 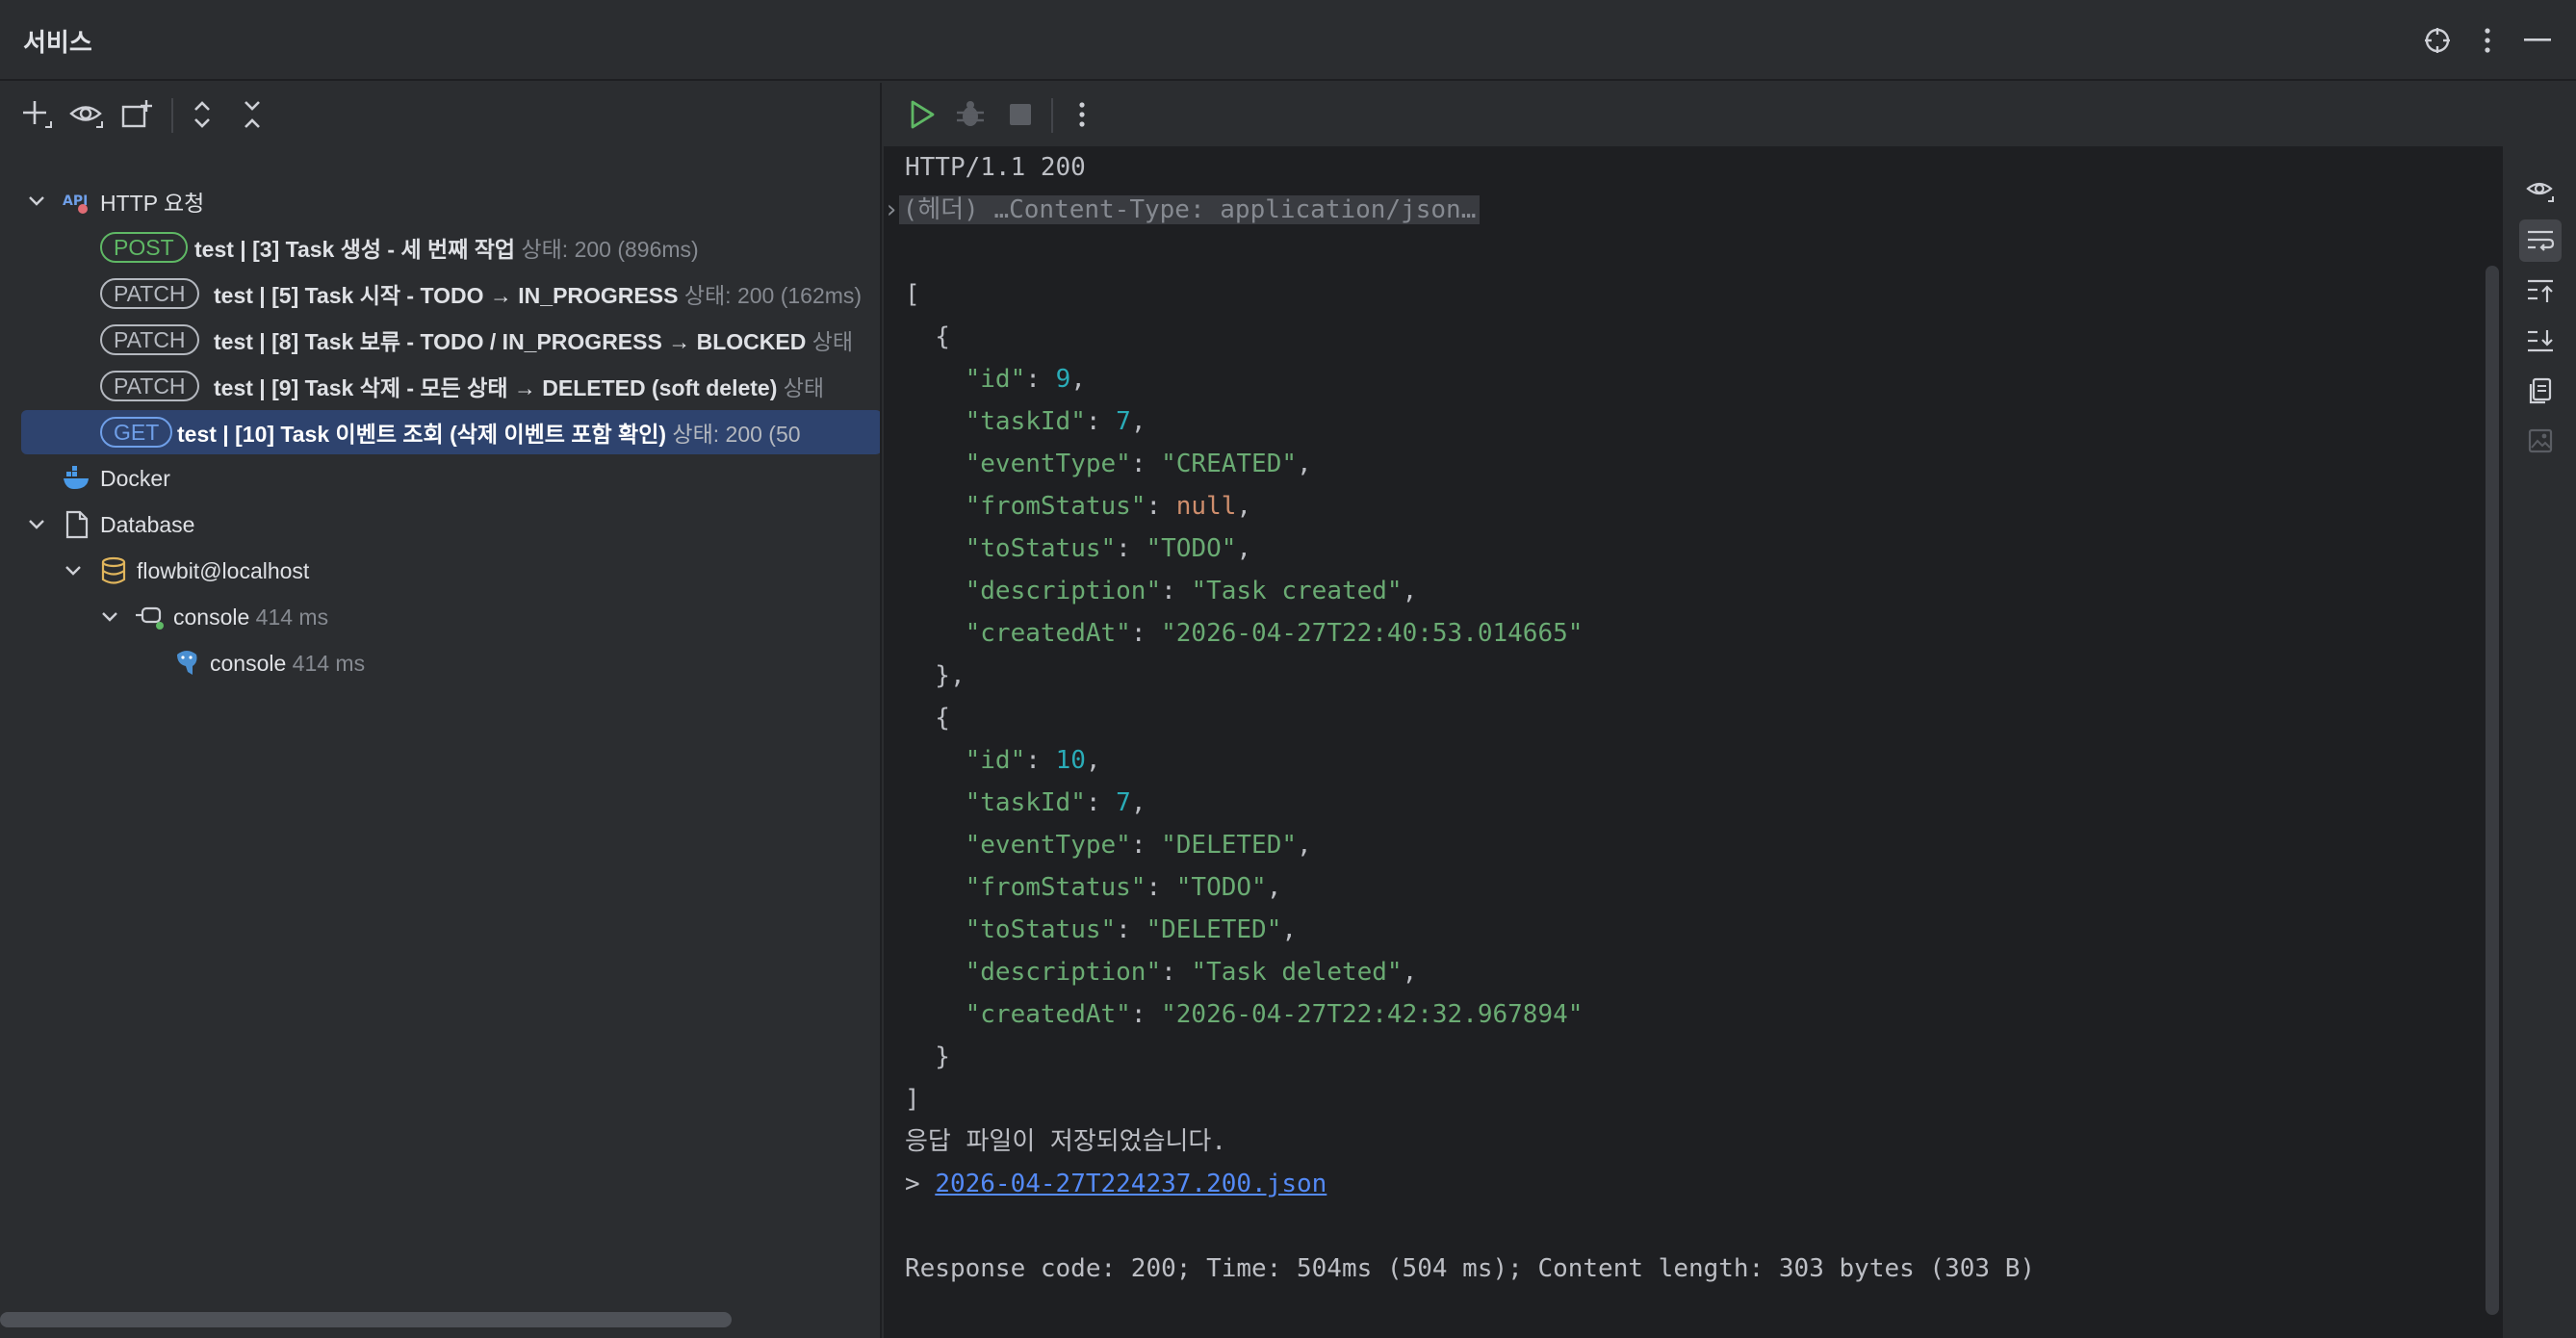 What do you see at coordinates (440, 524) in the screenshot?
I see `tree-item-database: Database` at bounding box center [440, 524].